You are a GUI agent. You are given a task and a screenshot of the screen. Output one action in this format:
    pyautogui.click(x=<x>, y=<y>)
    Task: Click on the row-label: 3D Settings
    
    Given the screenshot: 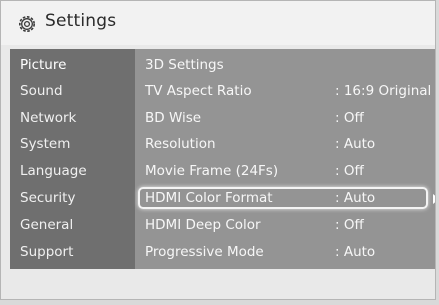 What is the action you would take?
    pyautogui.click(x=184, y=65)
    